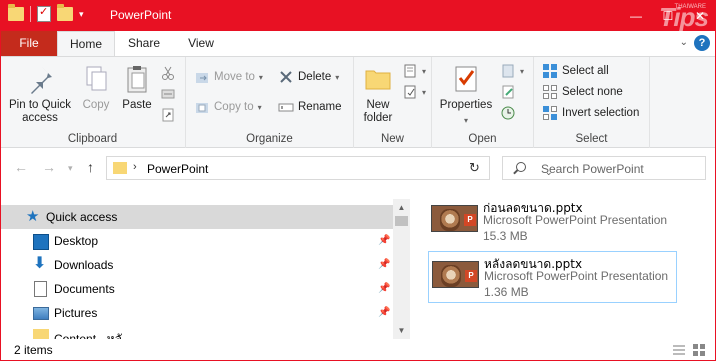 This screenshot has width=716, height=361. What do you see at coordinates (0, 196) in the screenshot?
I see `window-border` at bounding box center [0, 196].